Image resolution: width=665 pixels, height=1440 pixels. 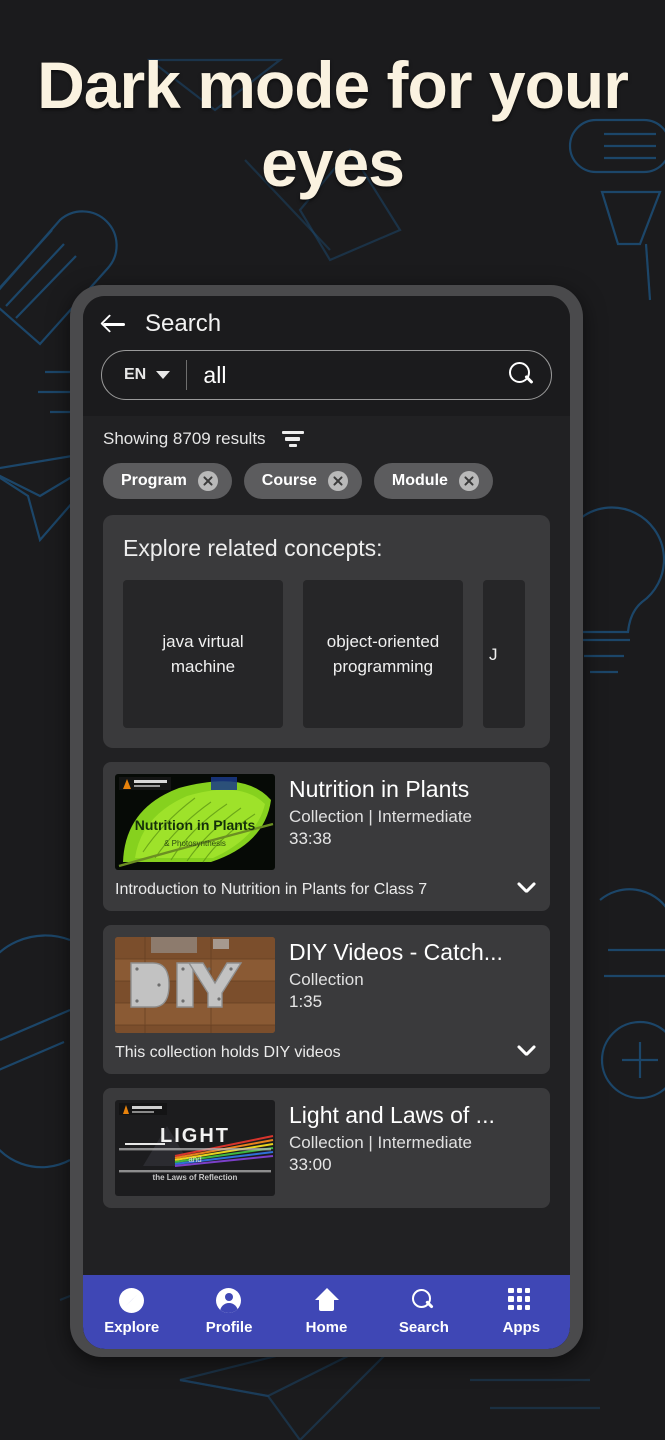 What do you see at coordinates (289, 480) in the screenshot?
I see `chip-label: Course` at bounding box center [289, 480].